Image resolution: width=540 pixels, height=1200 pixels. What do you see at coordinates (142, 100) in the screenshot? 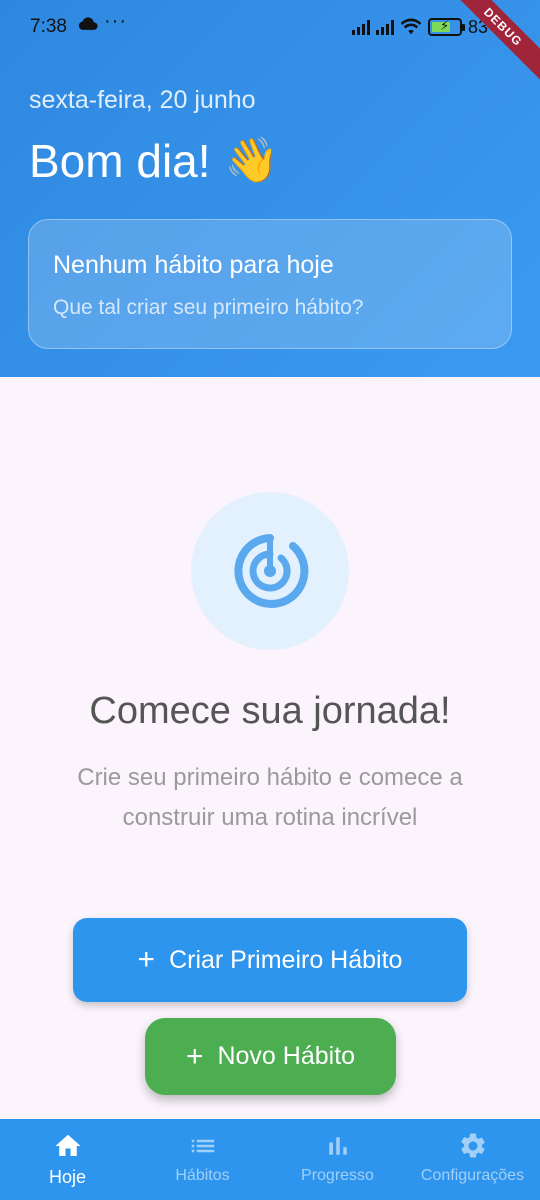
I see `current-date: sexta-feira, 20 junho` at bounding box center [142, 100].